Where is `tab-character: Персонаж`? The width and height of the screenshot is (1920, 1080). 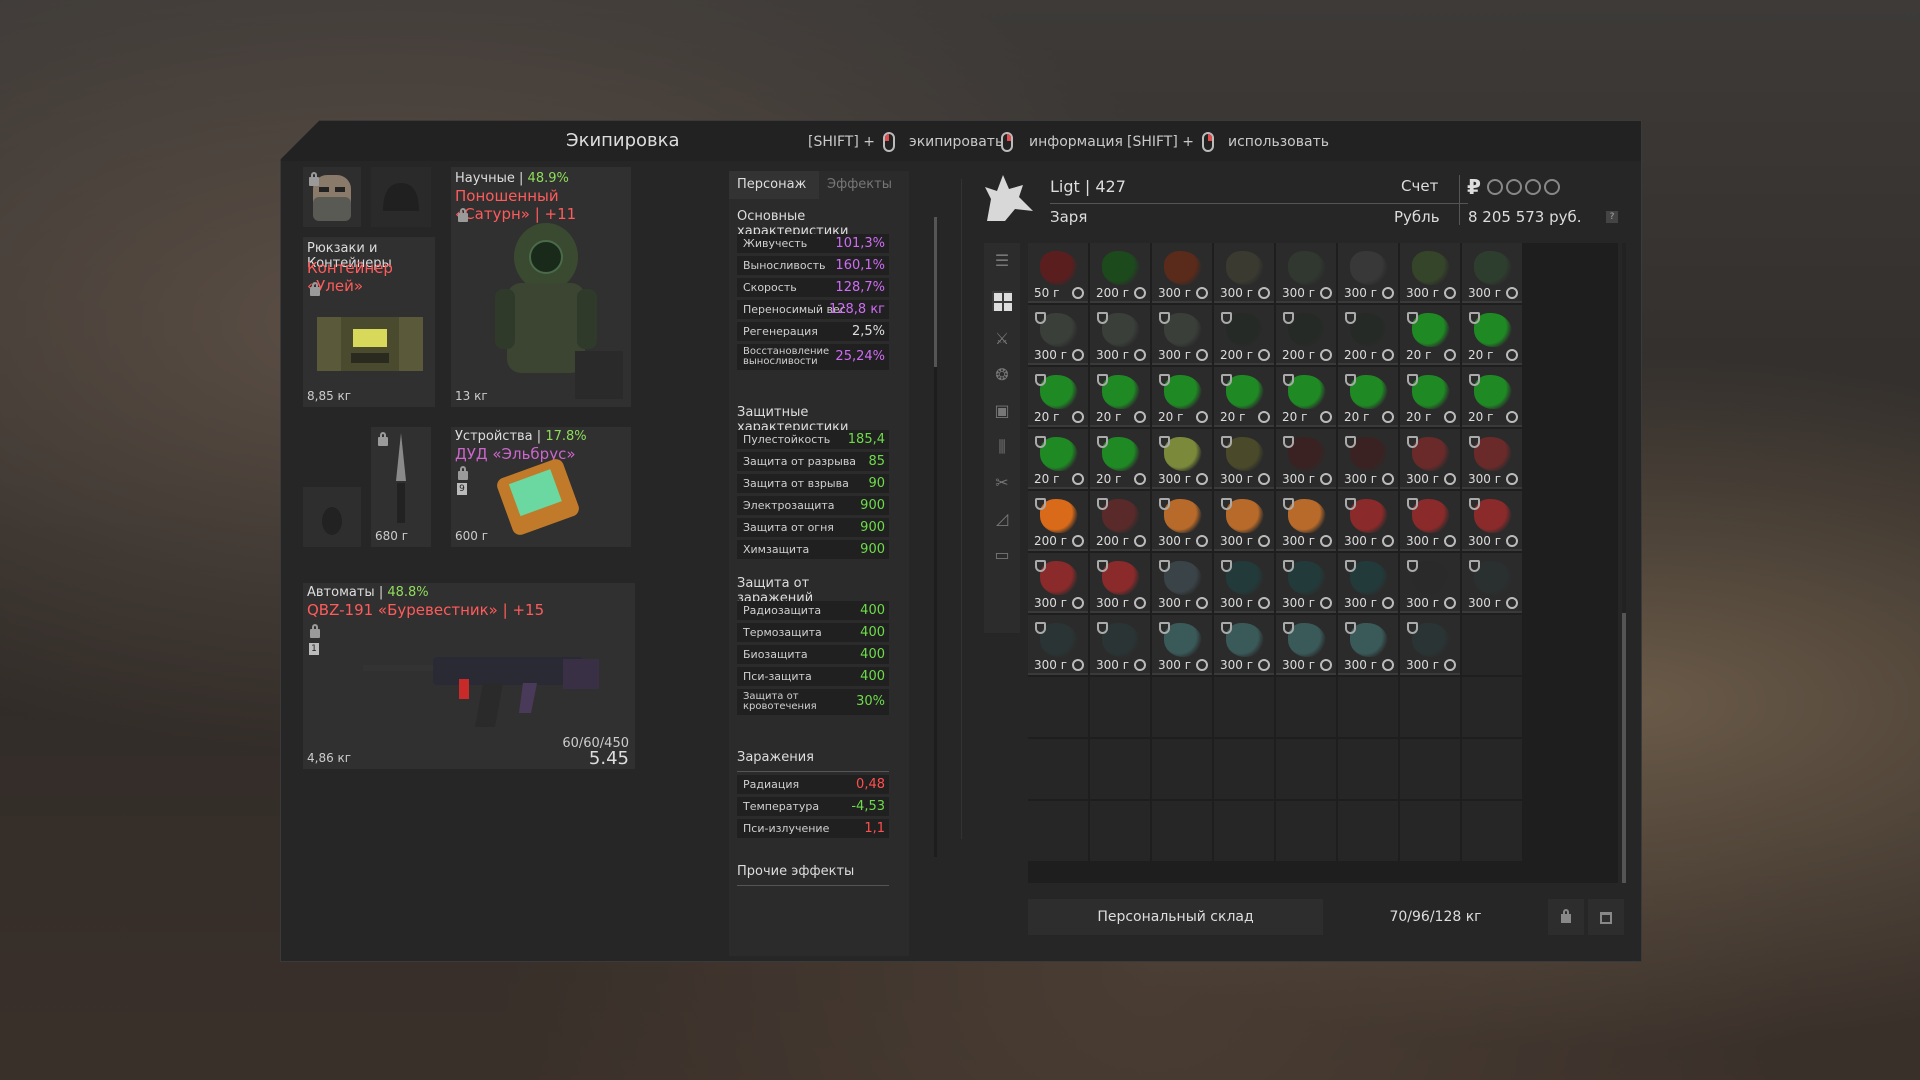
tab-character: Персонаж is located at coordinates (774, 185).